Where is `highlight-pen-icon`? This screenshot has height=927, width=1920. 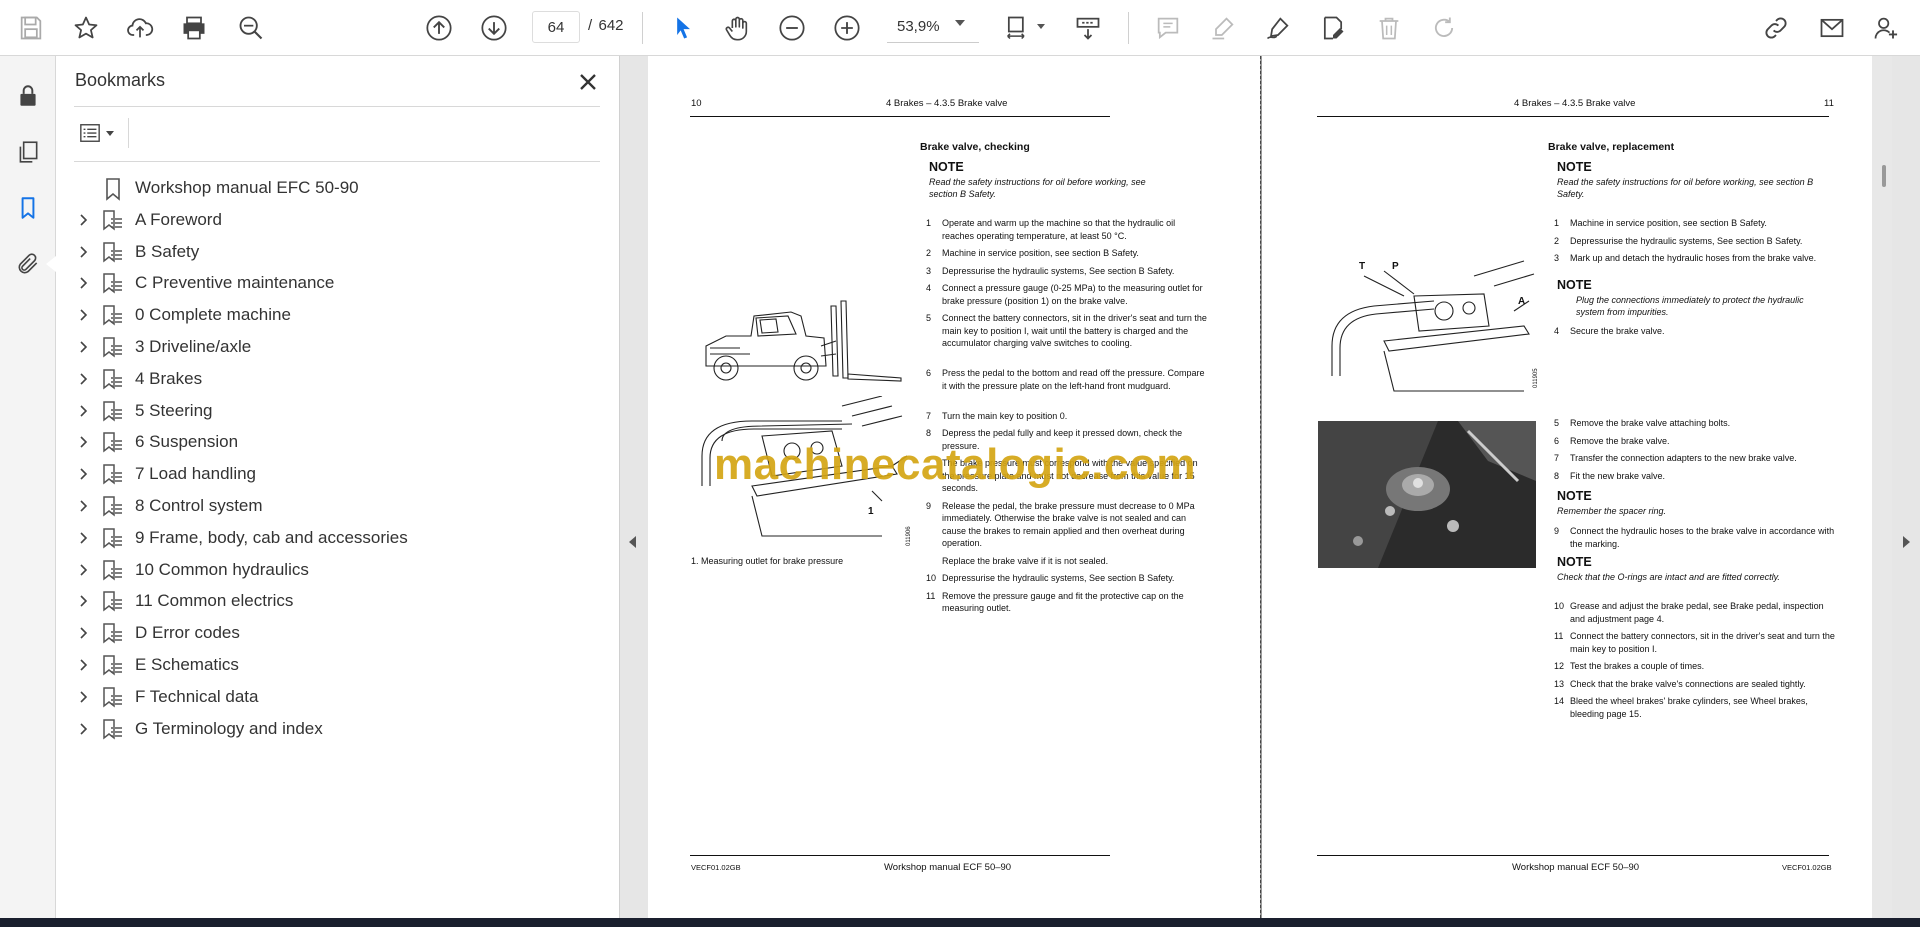 highlight-pen-icon is located at coordinates (1223, 28).